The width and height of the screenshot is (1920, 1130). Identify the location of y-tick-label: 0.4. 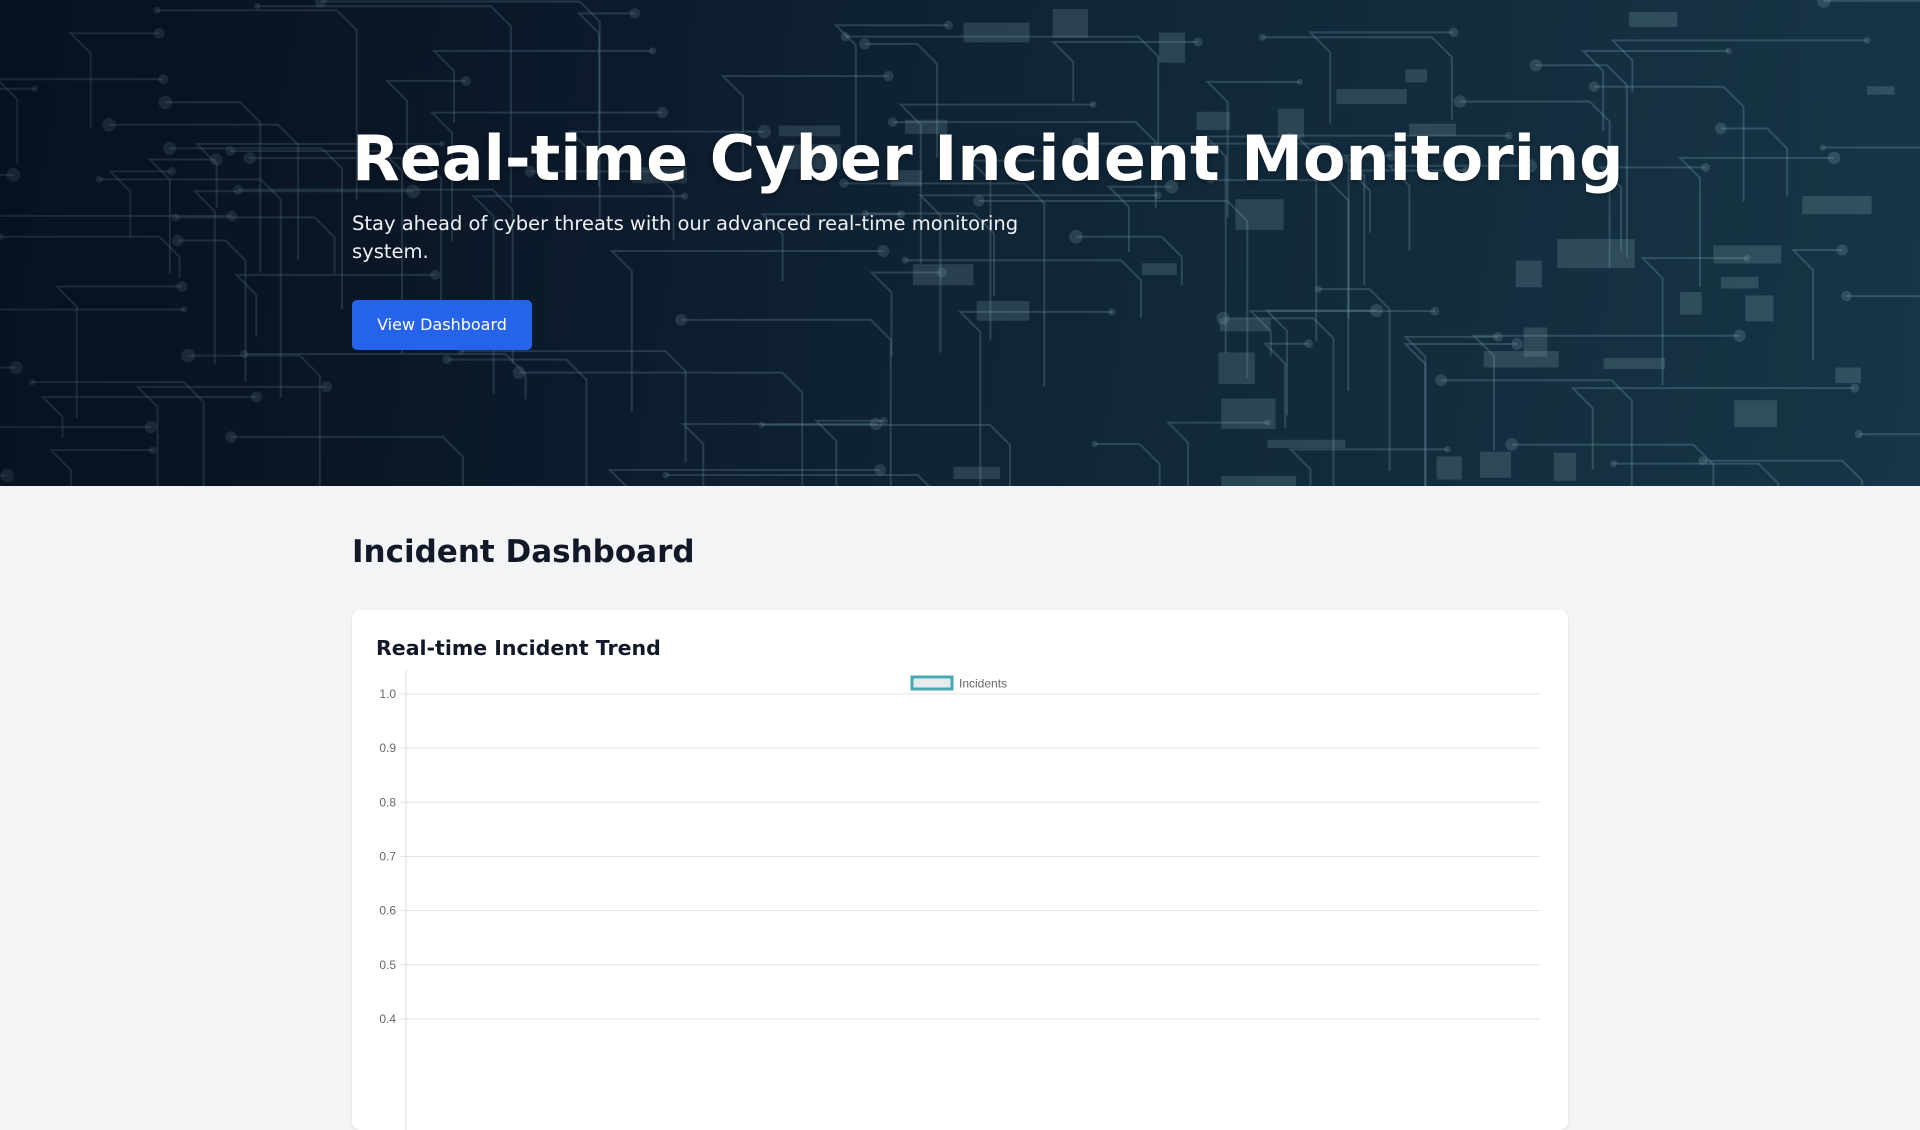
(387, 1019).